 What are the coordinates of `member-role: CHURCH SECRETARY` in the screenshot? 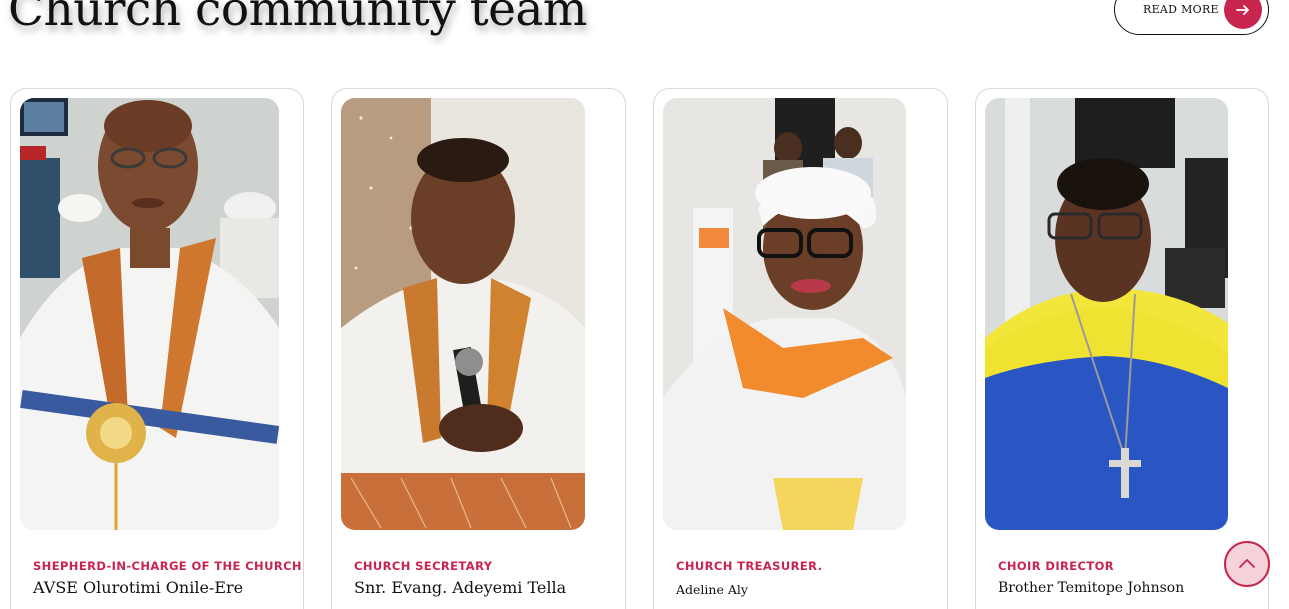 It's located at (423, 566).